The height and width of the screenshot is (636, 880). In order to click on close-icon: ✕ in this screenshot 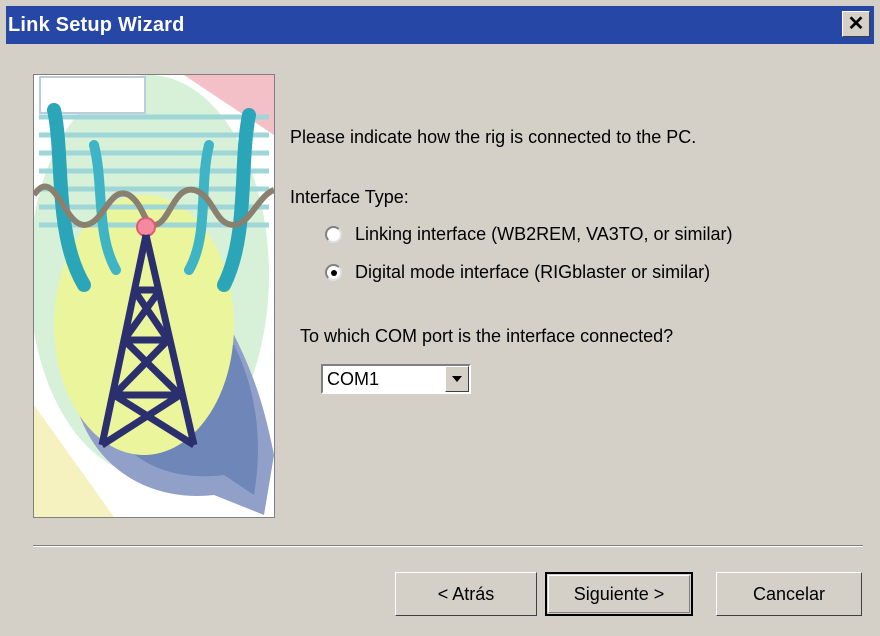, I will do `click(856, 24)`.